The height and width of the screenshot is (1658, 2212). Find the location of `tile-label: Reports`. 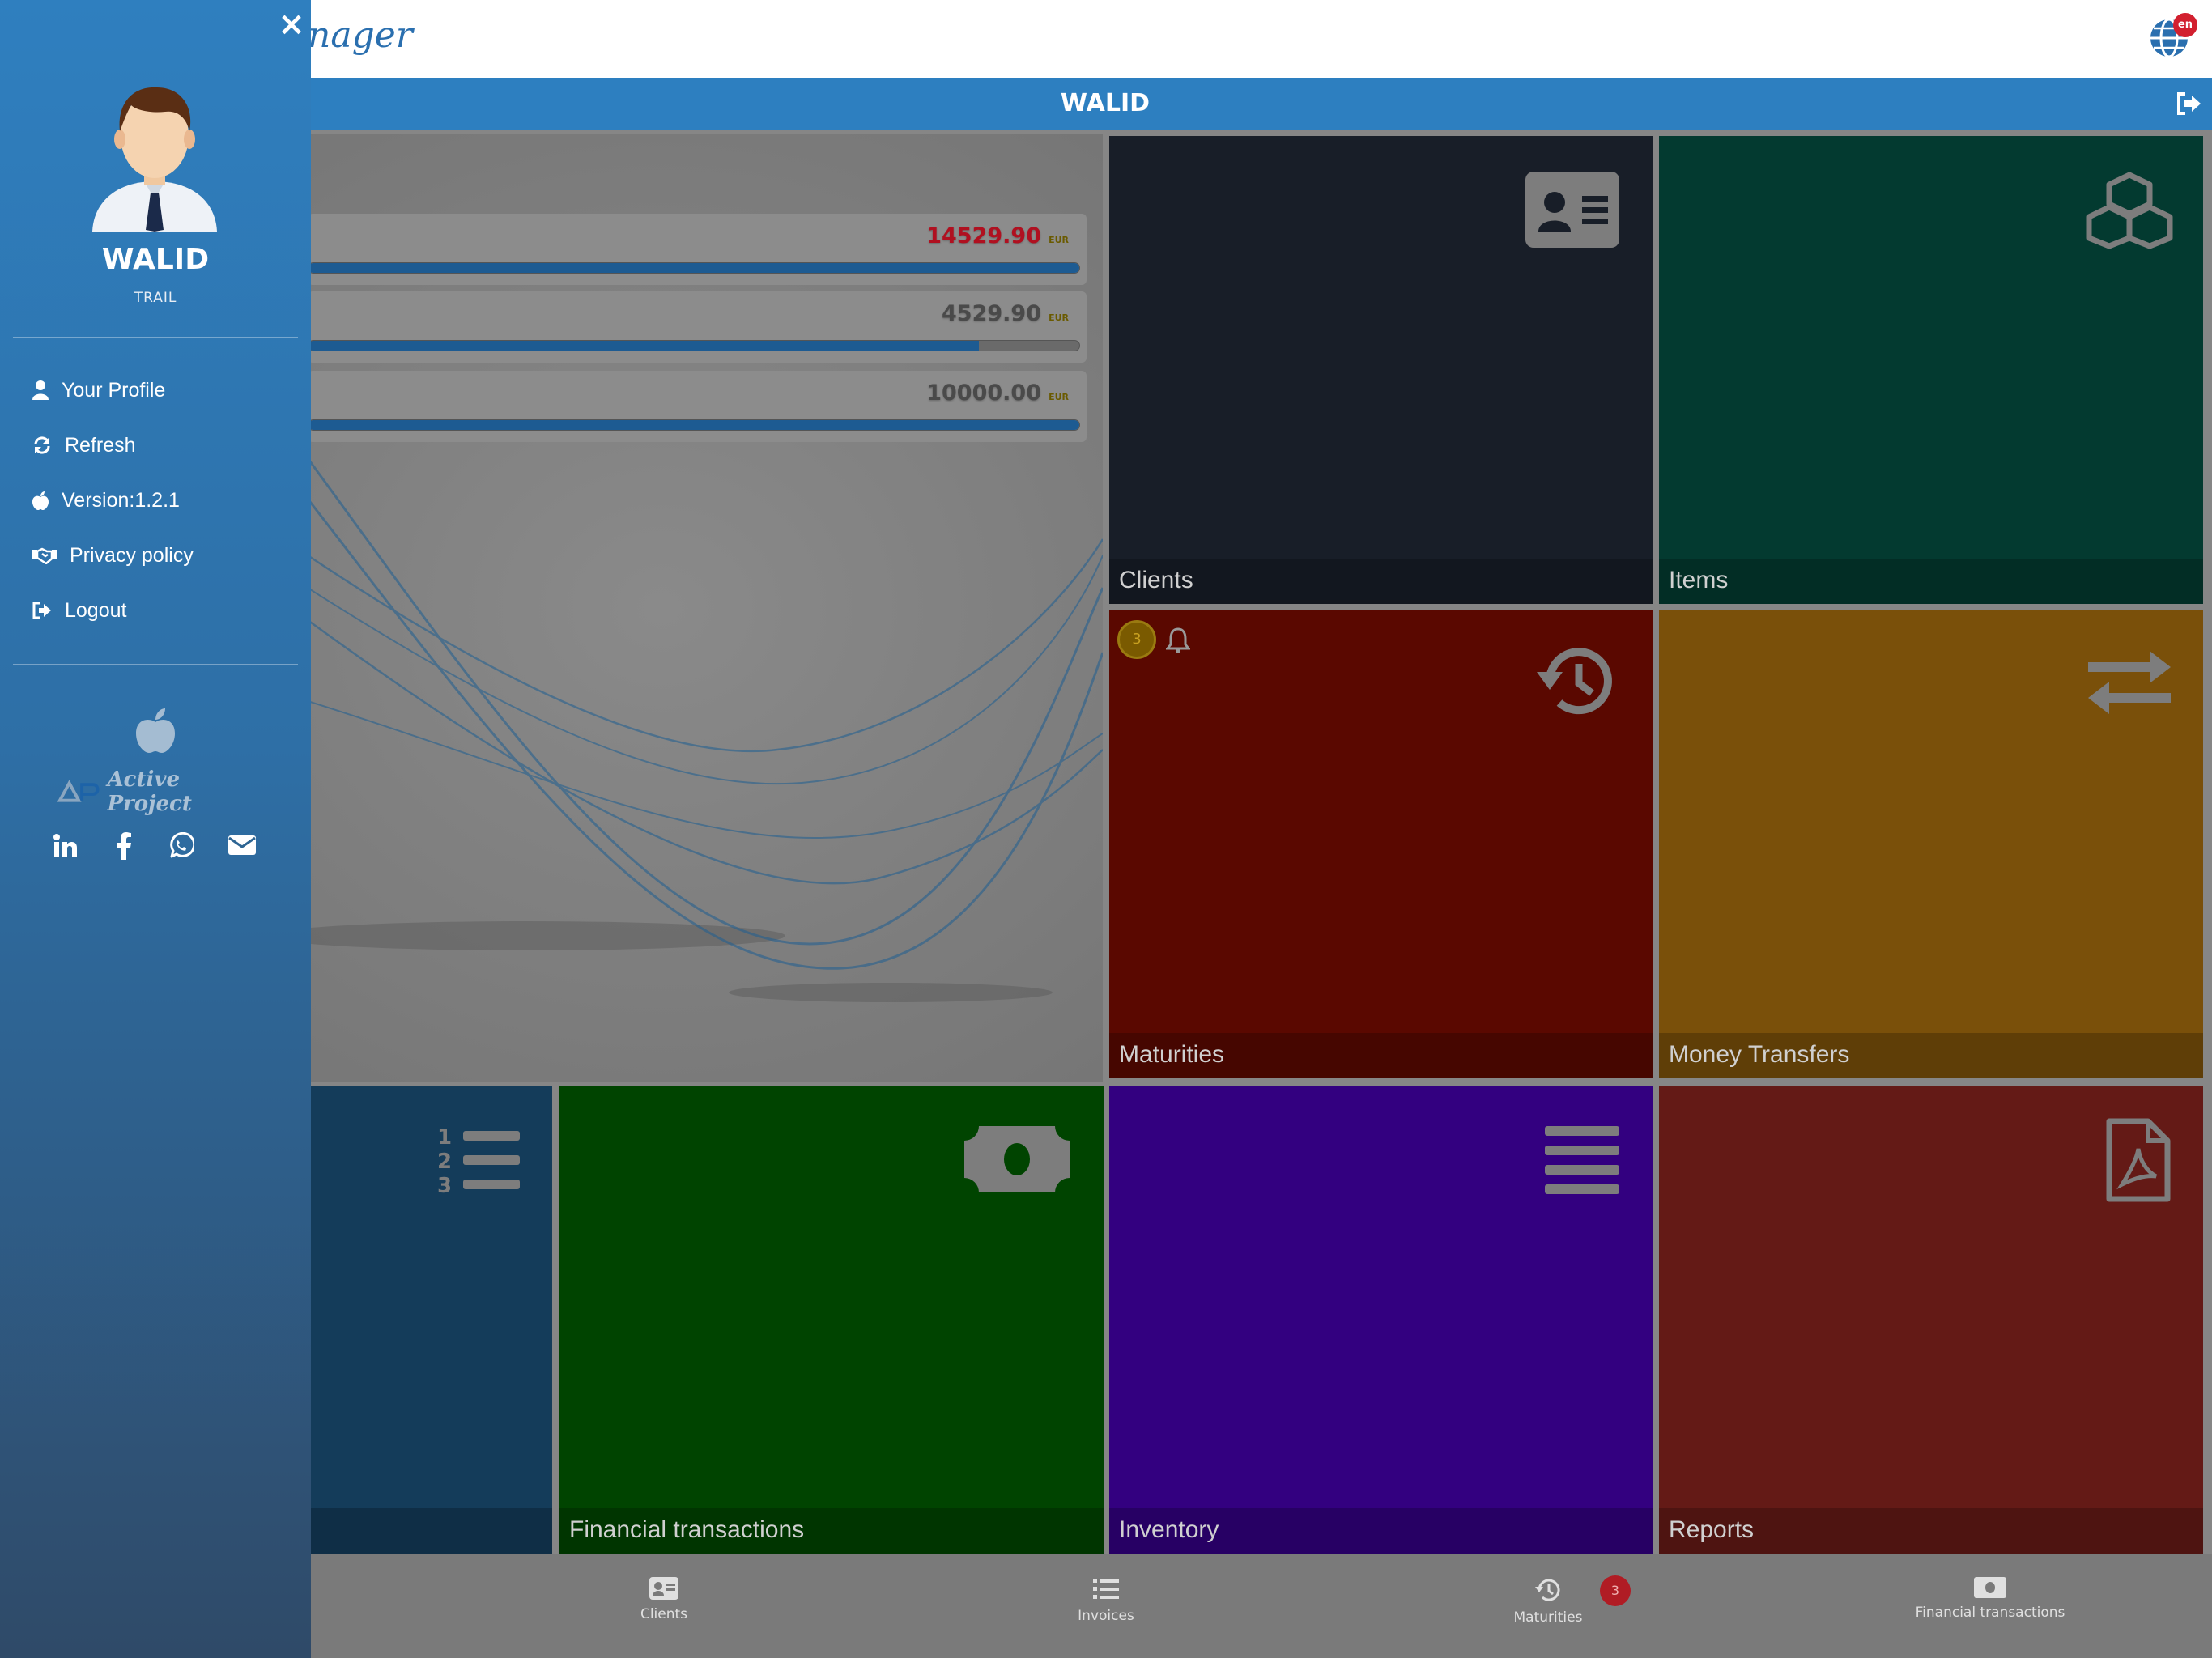

tile-label: Reports is located at coordinates (1931, 1531).